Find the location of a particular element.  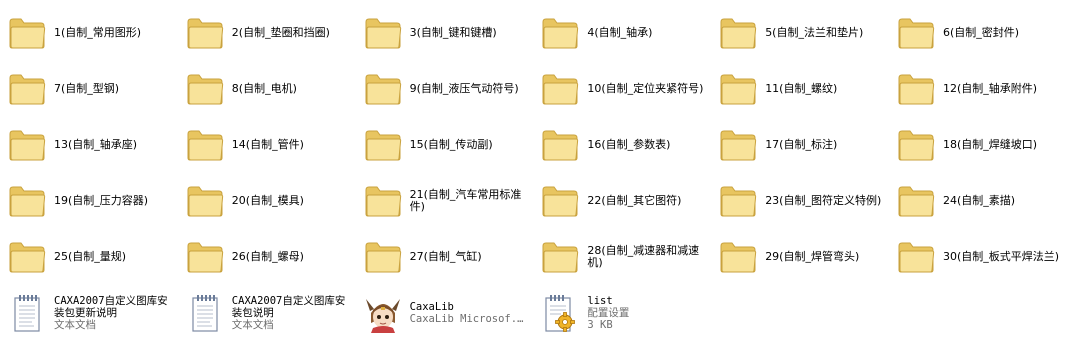

file-item: list 配置设置 3 KB is located at coordinates (628, 313).